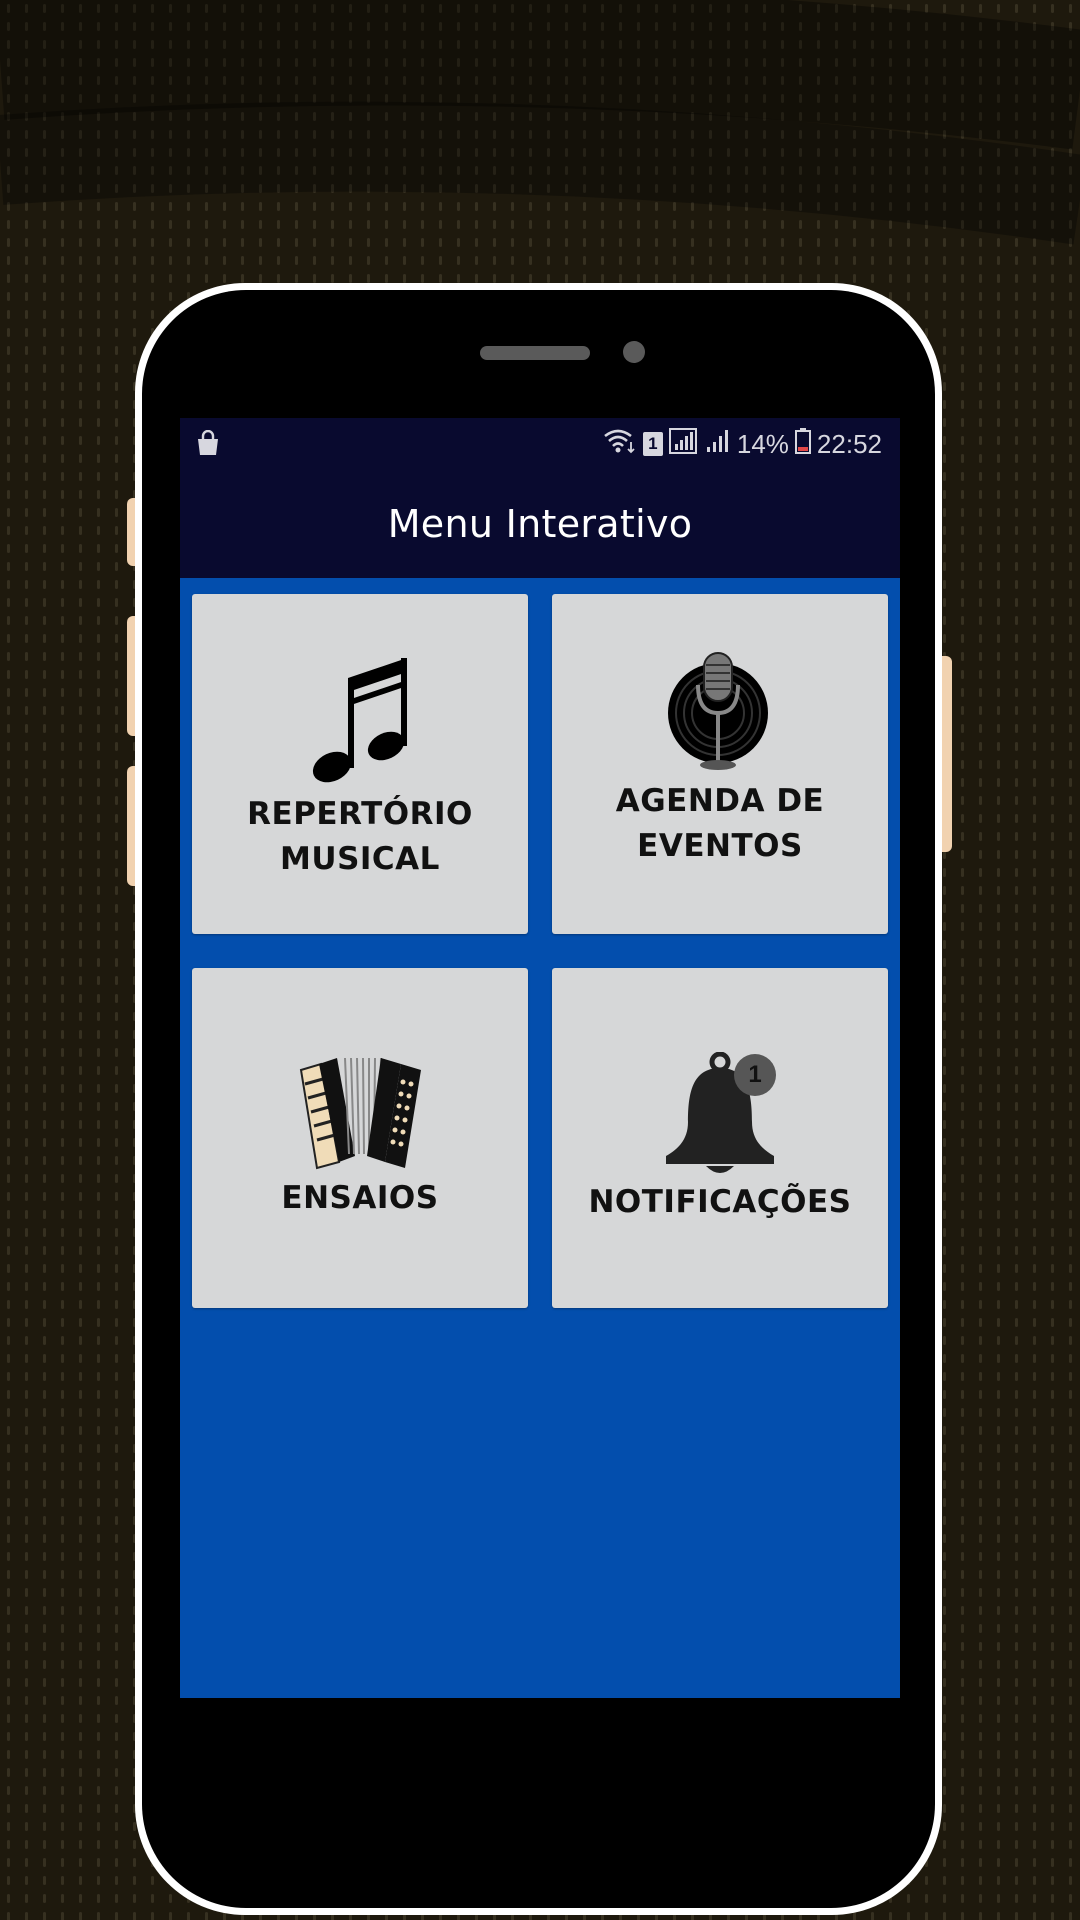 Image resolution: width=1080 pixels, height=1920 pixels. Describe the element at coordinates (540, 444) in the screenshot. I see `status-bar: 1 14% 22:52` at that location.